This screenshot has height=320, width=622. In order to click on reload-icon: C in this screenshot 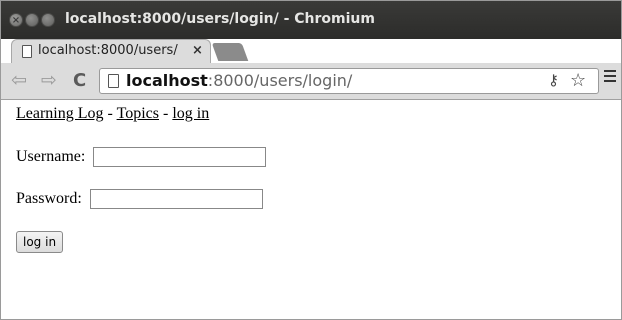, I will do `click(79, 80)`.